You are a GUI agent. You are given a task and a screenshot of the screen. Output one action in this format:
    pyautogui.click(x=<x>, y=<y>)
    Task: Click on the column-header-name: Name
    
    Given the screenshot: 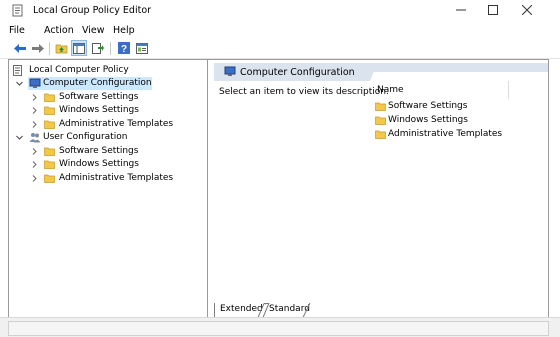 What is the action you would take?
    pyautogui.click(x=439, y=90)
    